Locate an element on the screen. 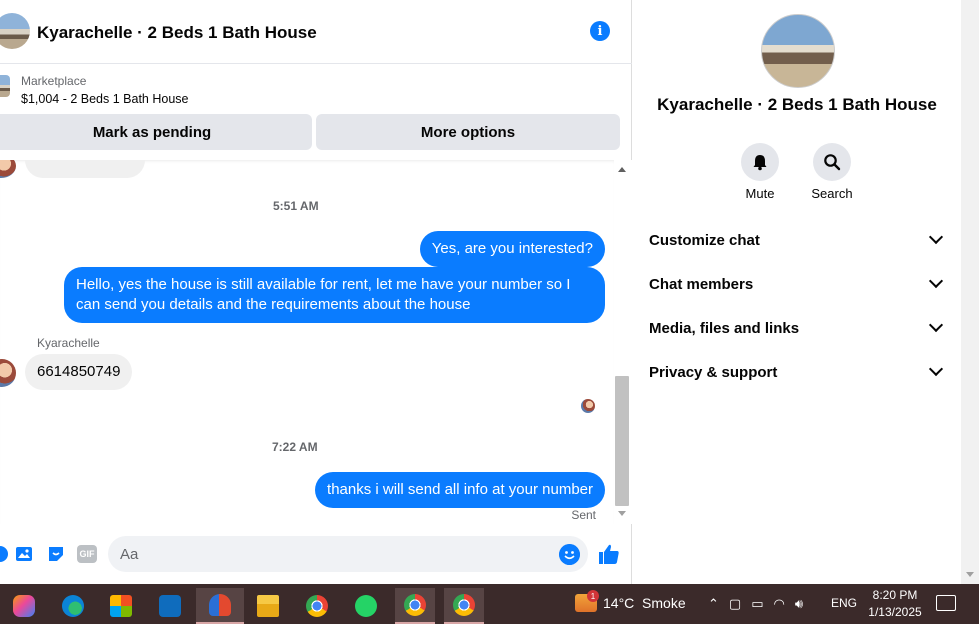 The width and height of the screenshot is (979, 624). section-privacy-support: Privacy & support is located at coordinates (799, 372).